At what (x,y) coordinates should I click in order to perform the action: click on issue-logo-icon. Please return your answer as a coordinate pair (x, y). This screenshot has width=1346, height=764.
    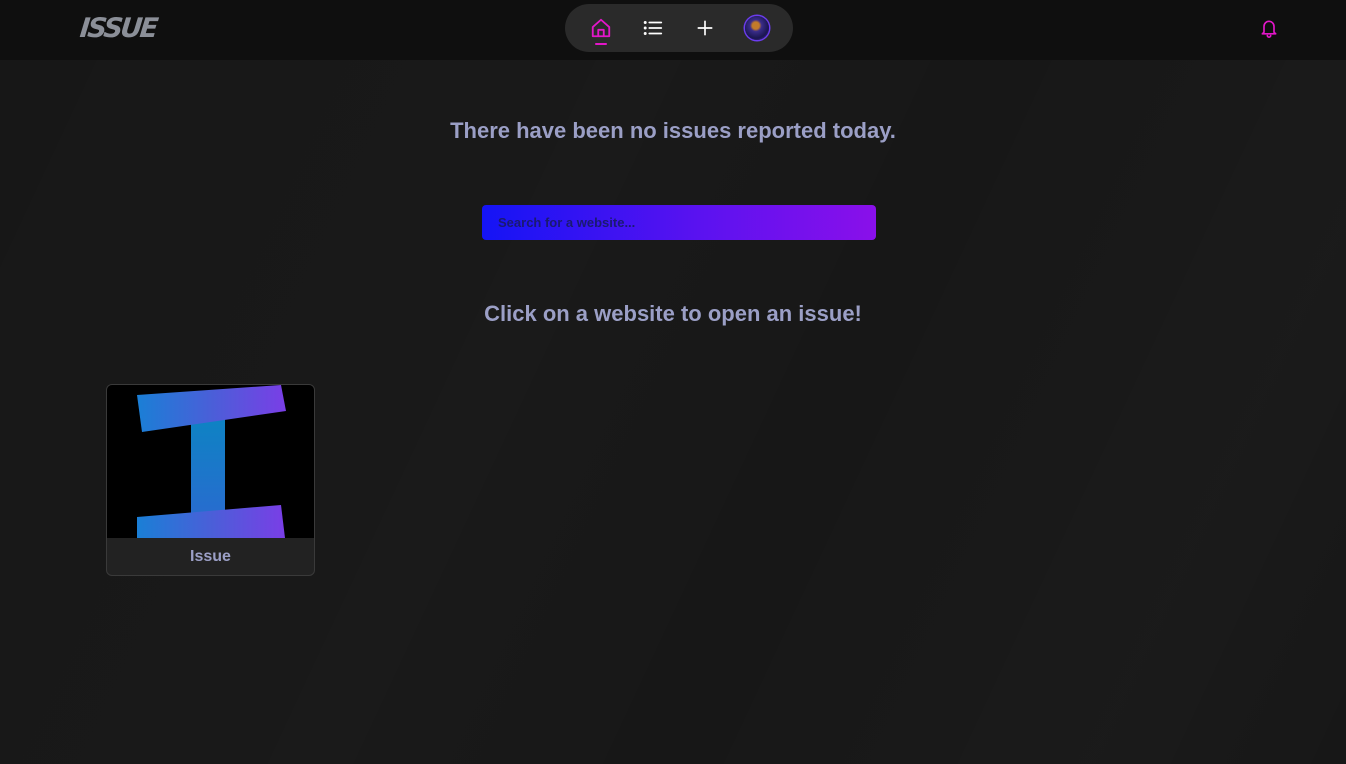
    Looking at the image, I should click on (211, 461).